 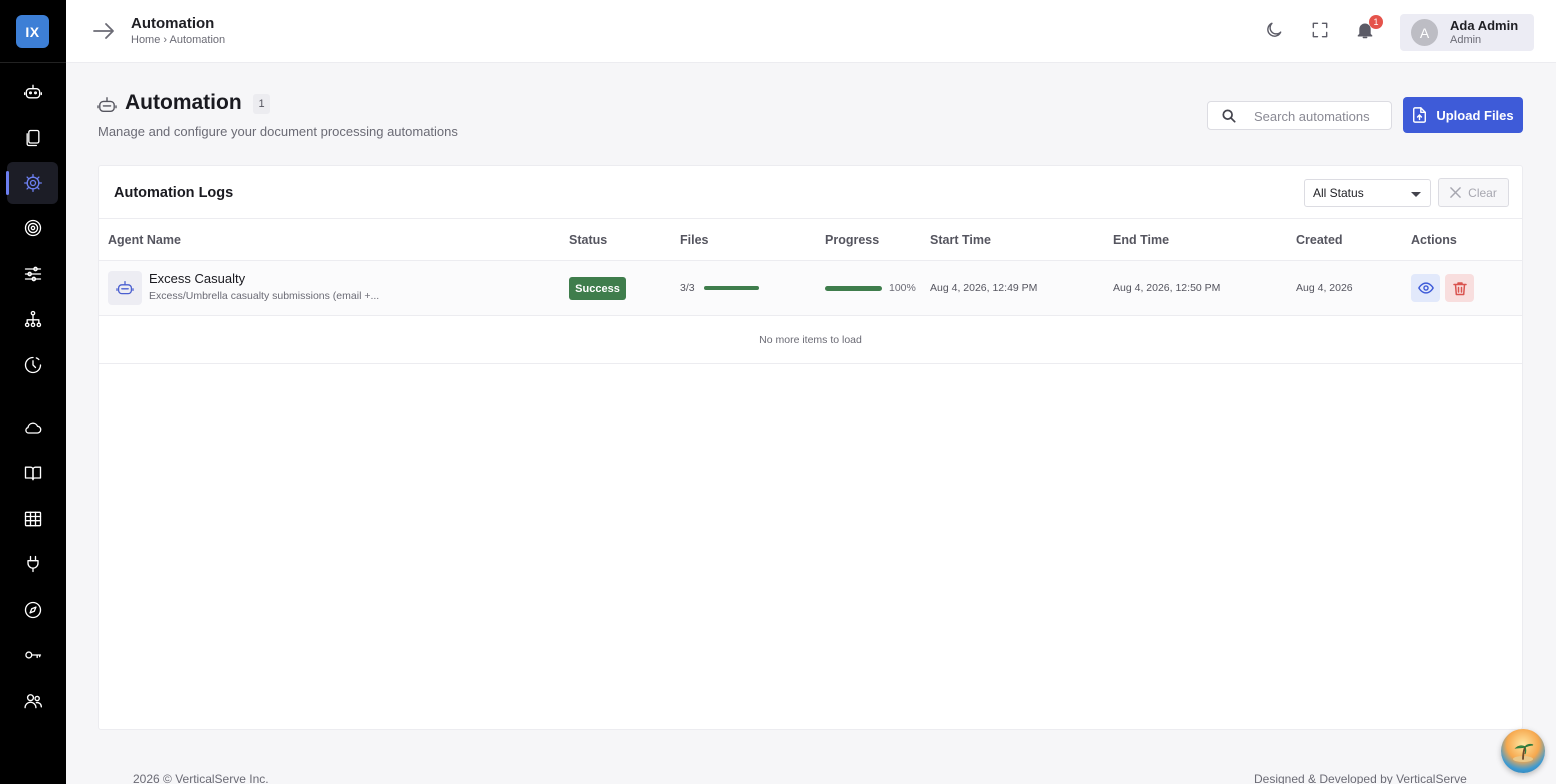 What do you see at coordinates (1484, 25) in the screenshot?
I see `user-name: Ada Admin` at bounding box center [1484, 25].